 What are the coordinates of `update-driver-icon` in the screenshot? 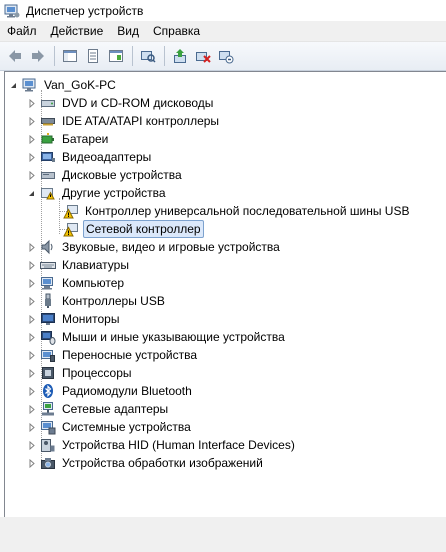 It's located at (180, 56).